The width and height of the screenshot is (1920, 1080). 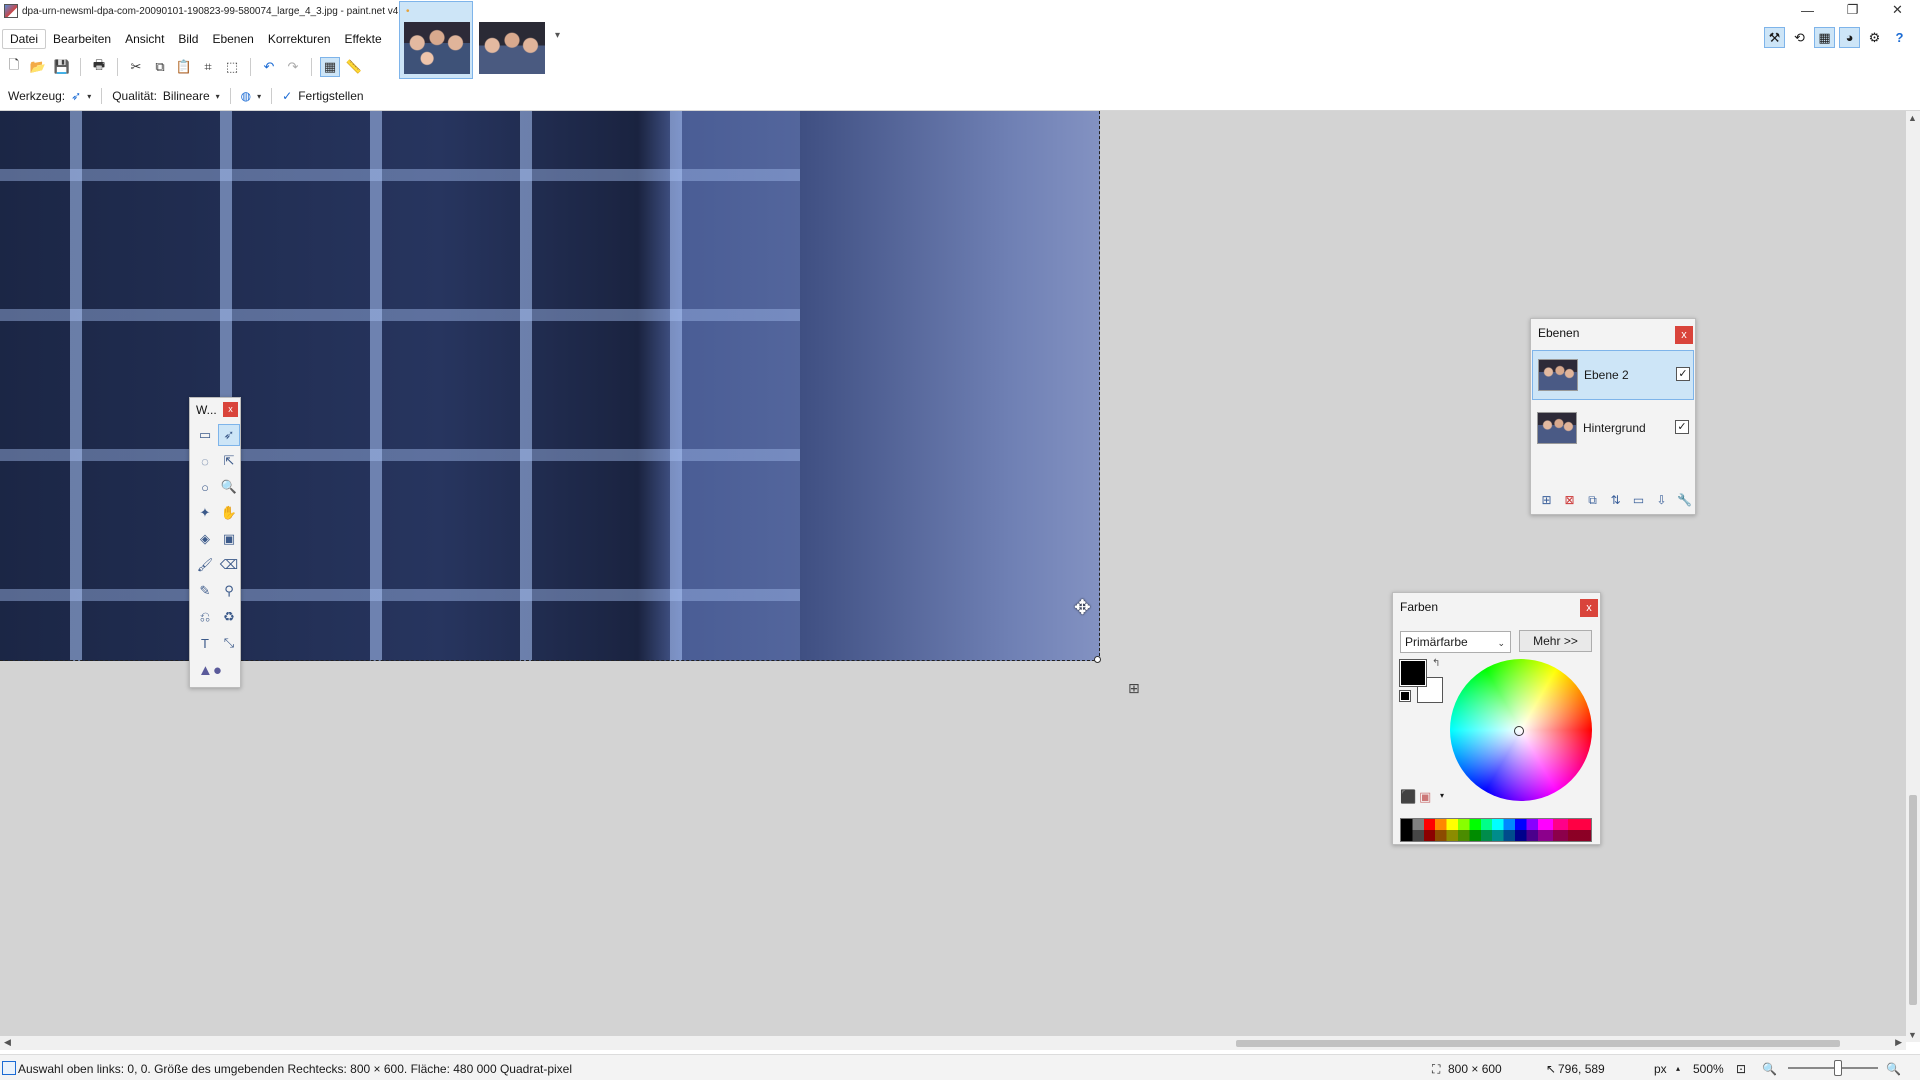 I want to click on open-folder-icon: 📂, so click(x=38, y=67).